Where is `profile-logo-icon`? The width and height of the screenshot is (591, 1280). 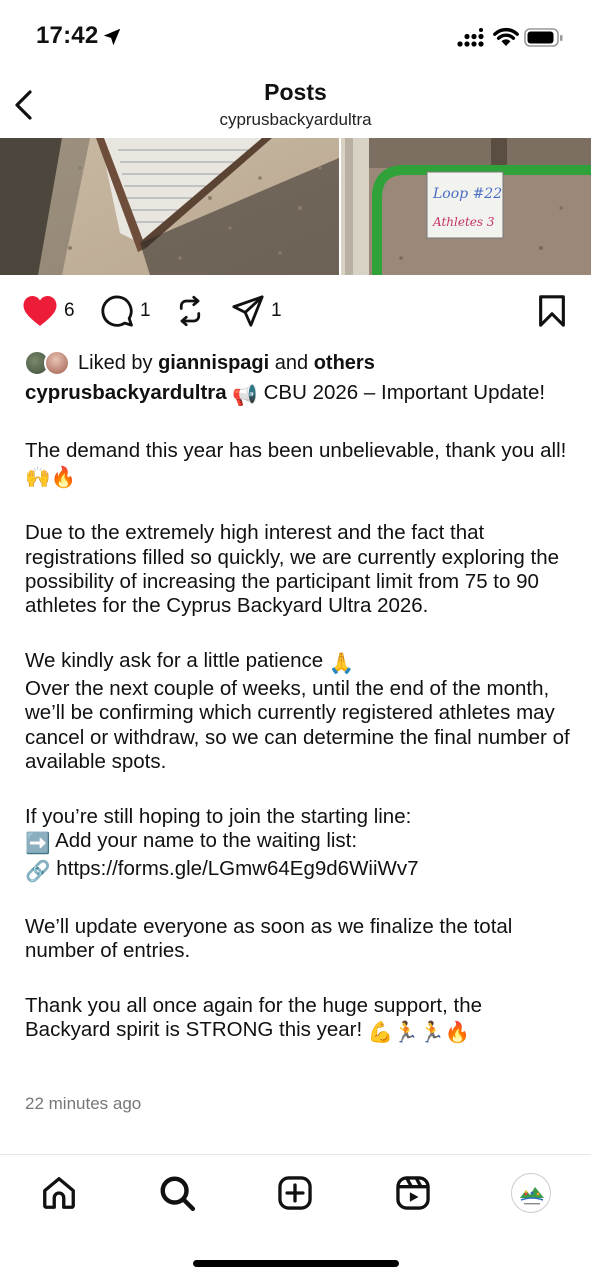
profile-logo-icon is located at coordinates (532, 1196).